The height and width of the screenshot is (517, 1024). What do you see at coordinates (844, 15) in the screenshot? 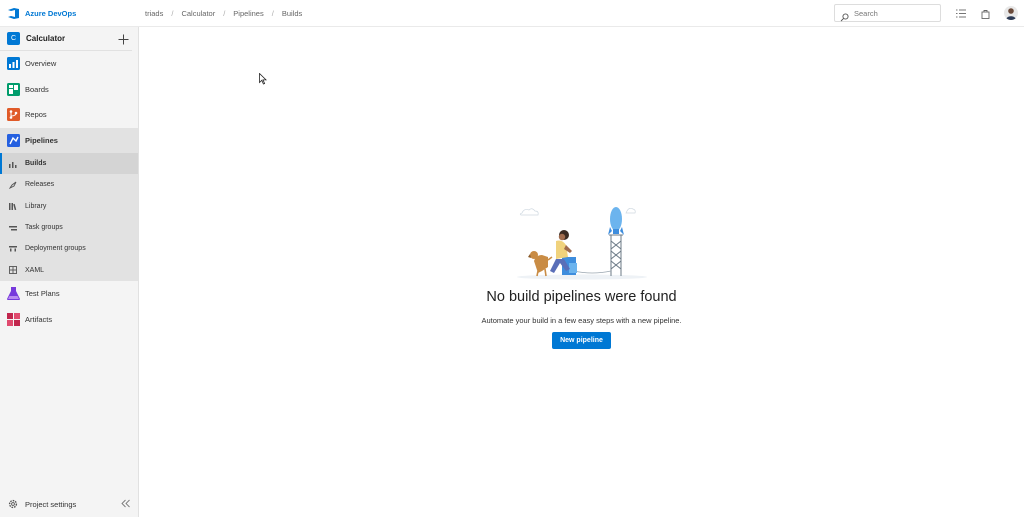
I see `search-icon` at bounding box center [844, 15].